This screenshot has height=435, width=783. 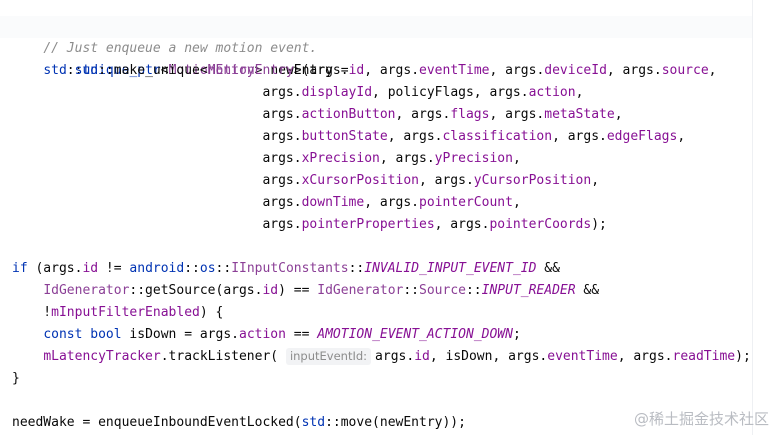 I want to click on code-line-17: }, so click(x=16, y=378).